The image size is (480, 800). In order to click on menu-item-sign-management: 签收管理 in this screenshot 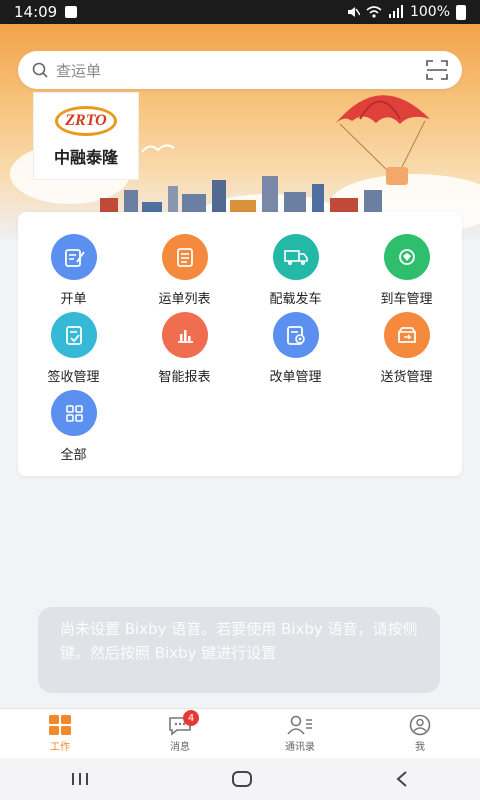, I will do `click(73, 348)`.